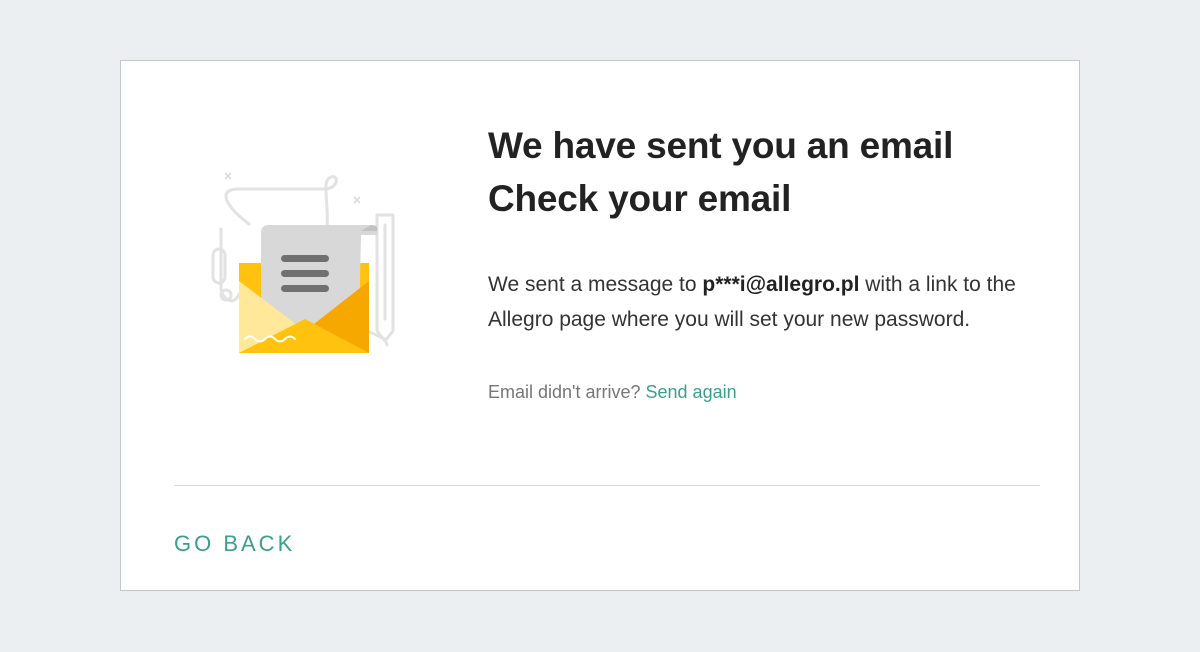 This screenshot has height=652, width=1200. Describe the element at coordinates (607, 485) in the screenshot. I see `divider` at that location.